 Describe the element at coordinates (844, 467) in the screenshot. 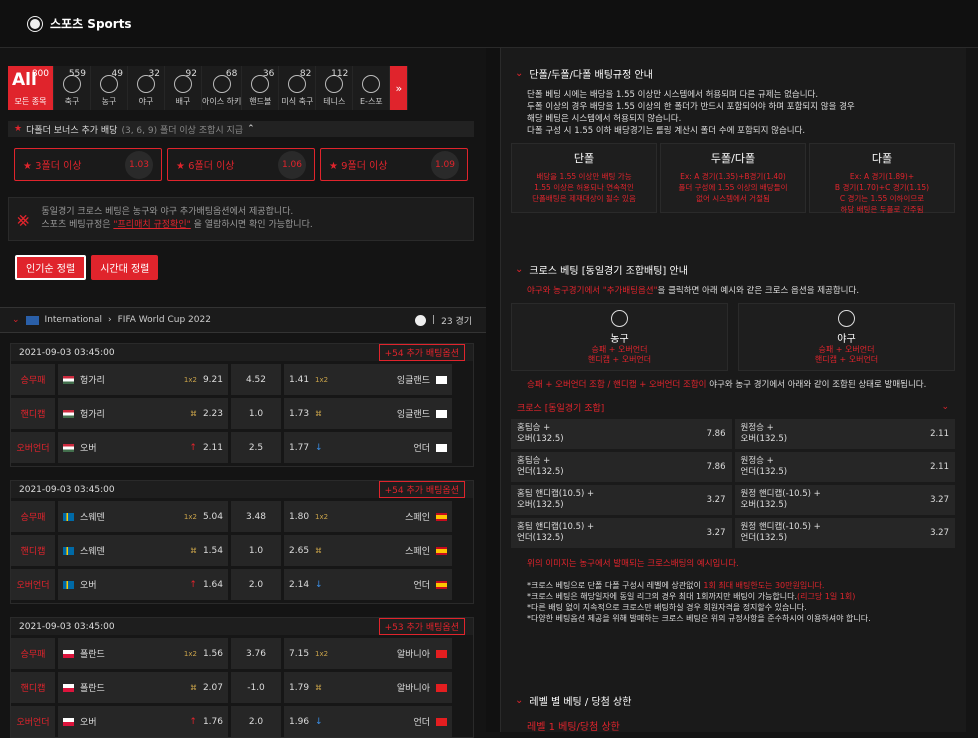

I see `cross-odd-cell: 원정승 + 언더(132.5) 2.11` at that location.